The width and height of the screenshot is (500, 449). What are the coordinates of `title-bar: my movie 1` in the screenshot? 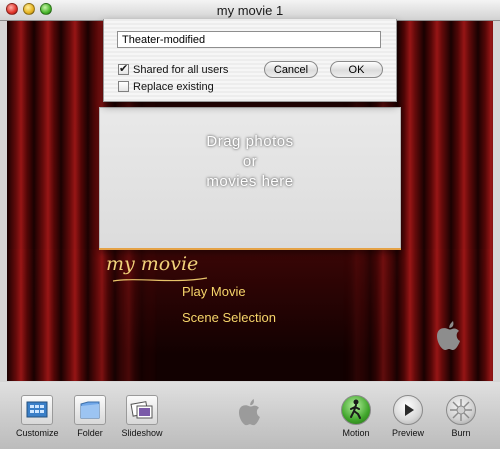 It's located at (250, 10).